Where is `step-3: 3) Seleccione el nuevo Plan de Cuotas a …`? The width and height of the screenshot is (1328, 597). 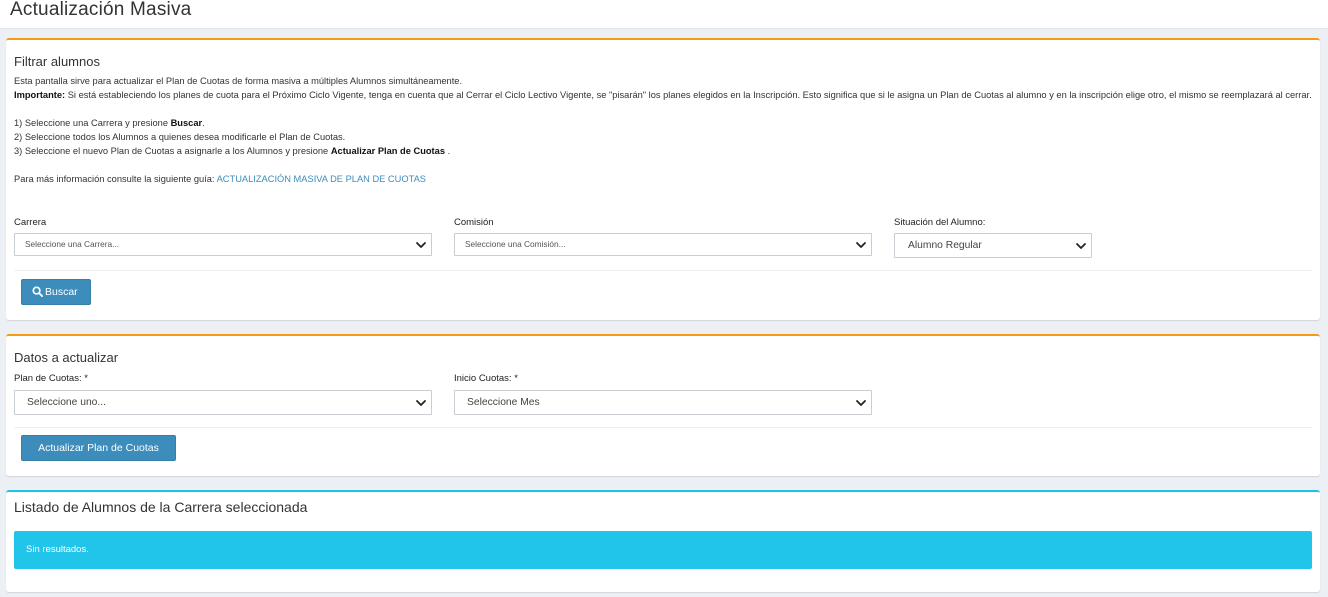 step-3: 3) Seleccione el nuevo Plan de Cuotas a … is located at coordinates (663, 151).